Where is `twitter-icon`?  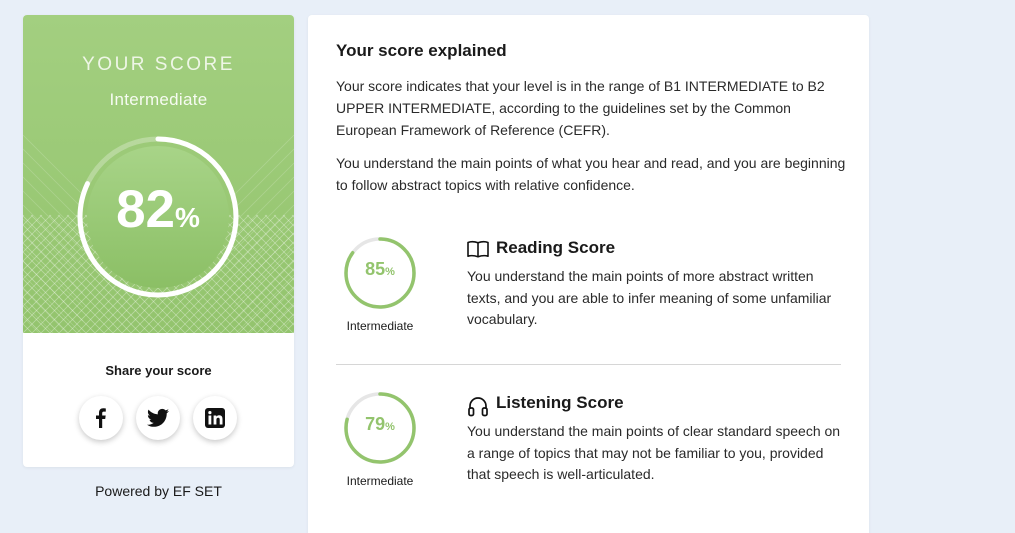 twitter-icon is located at coordinates (158, 417).